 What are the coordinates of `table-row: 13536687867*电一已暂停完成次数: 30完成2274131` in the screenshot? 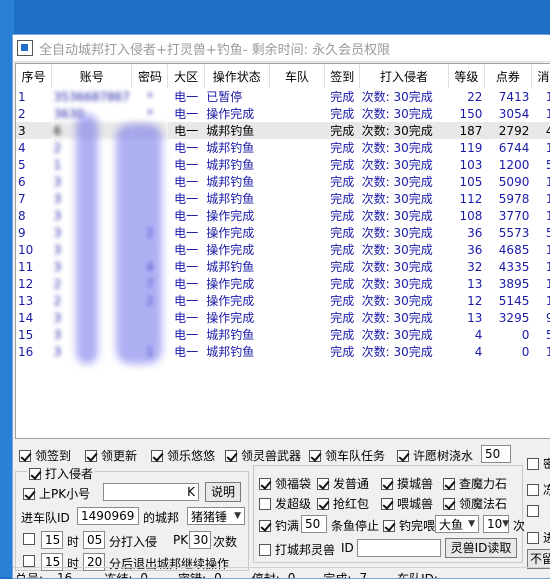 It's located at (283, 96).